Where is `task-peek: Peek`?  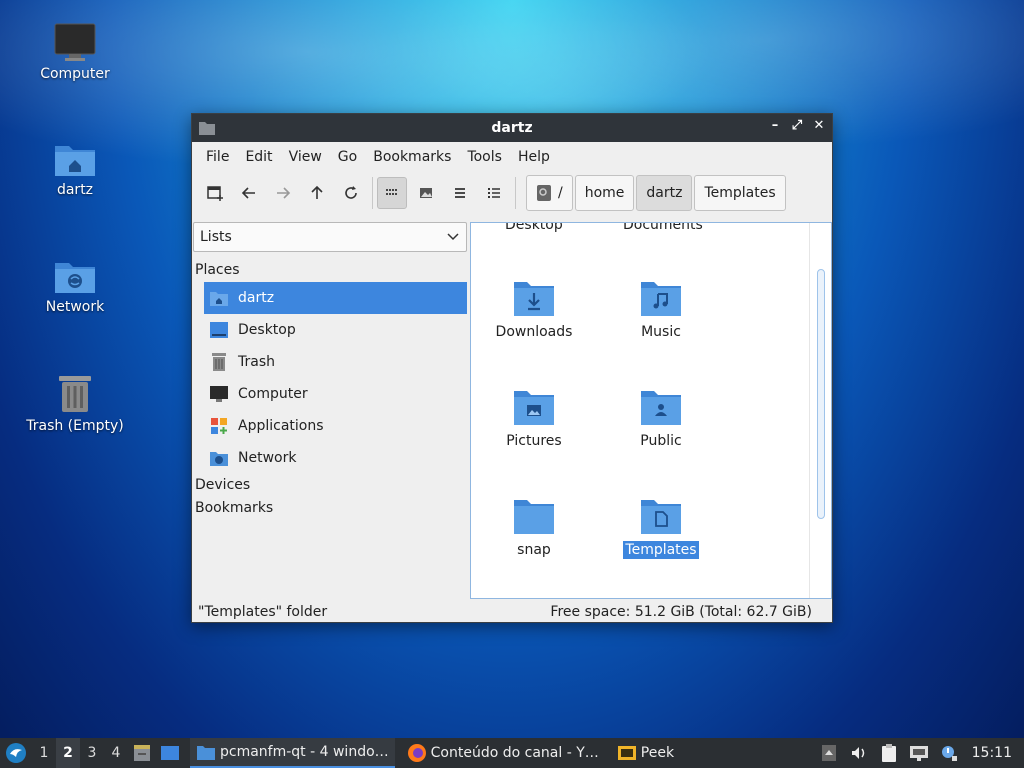 task-peek: Peek is located at coordinates (645, 753).